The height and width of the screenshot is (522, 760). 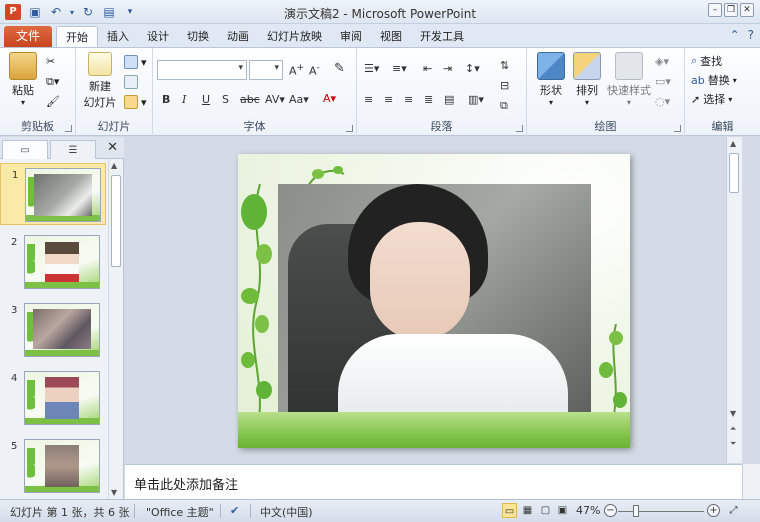 What do you see at coordinates (735, 35) in the screenshot?
I see `collapse-ribbon-icon: ⌃` at bounding box center [735, 35].